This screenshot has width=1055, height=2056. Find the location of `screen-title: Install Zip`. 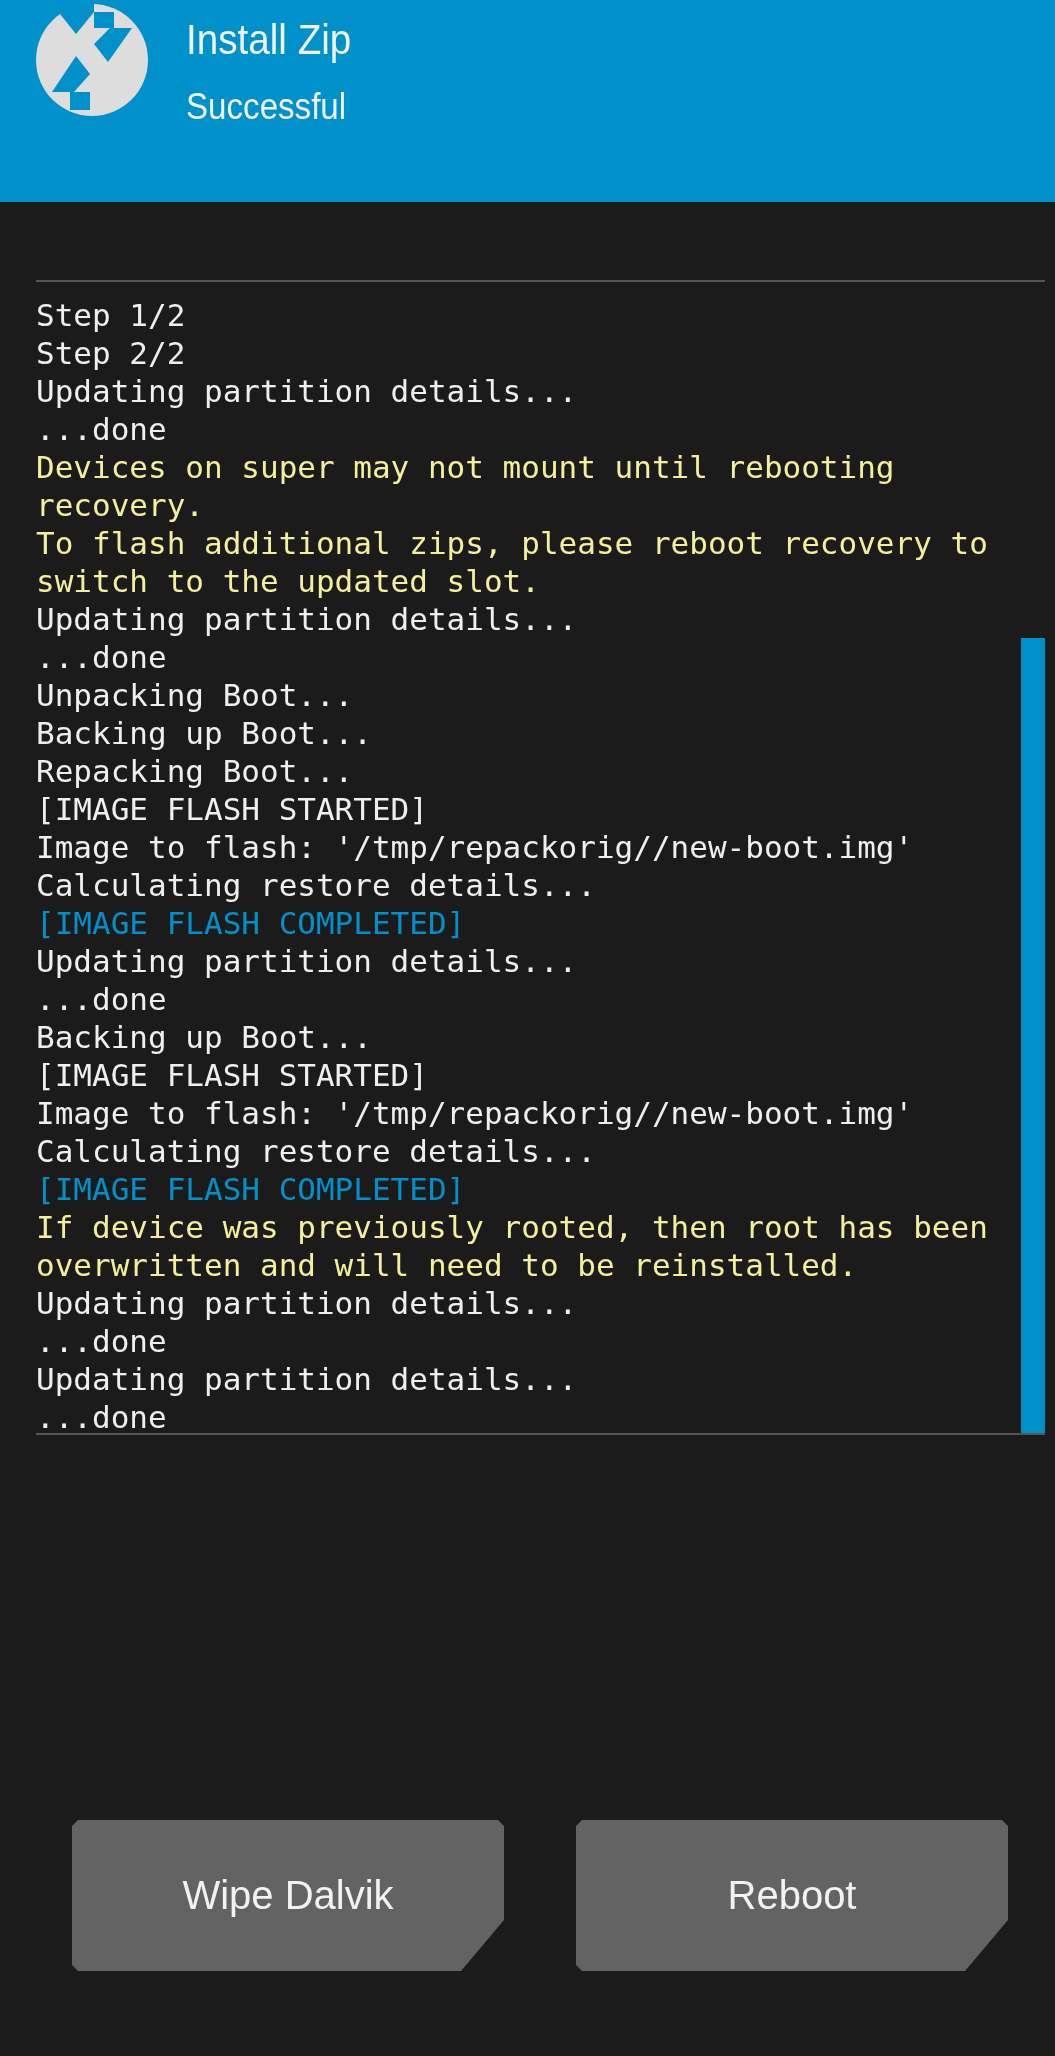

screen-title: Install Zip is located at coordinates (269, 40).